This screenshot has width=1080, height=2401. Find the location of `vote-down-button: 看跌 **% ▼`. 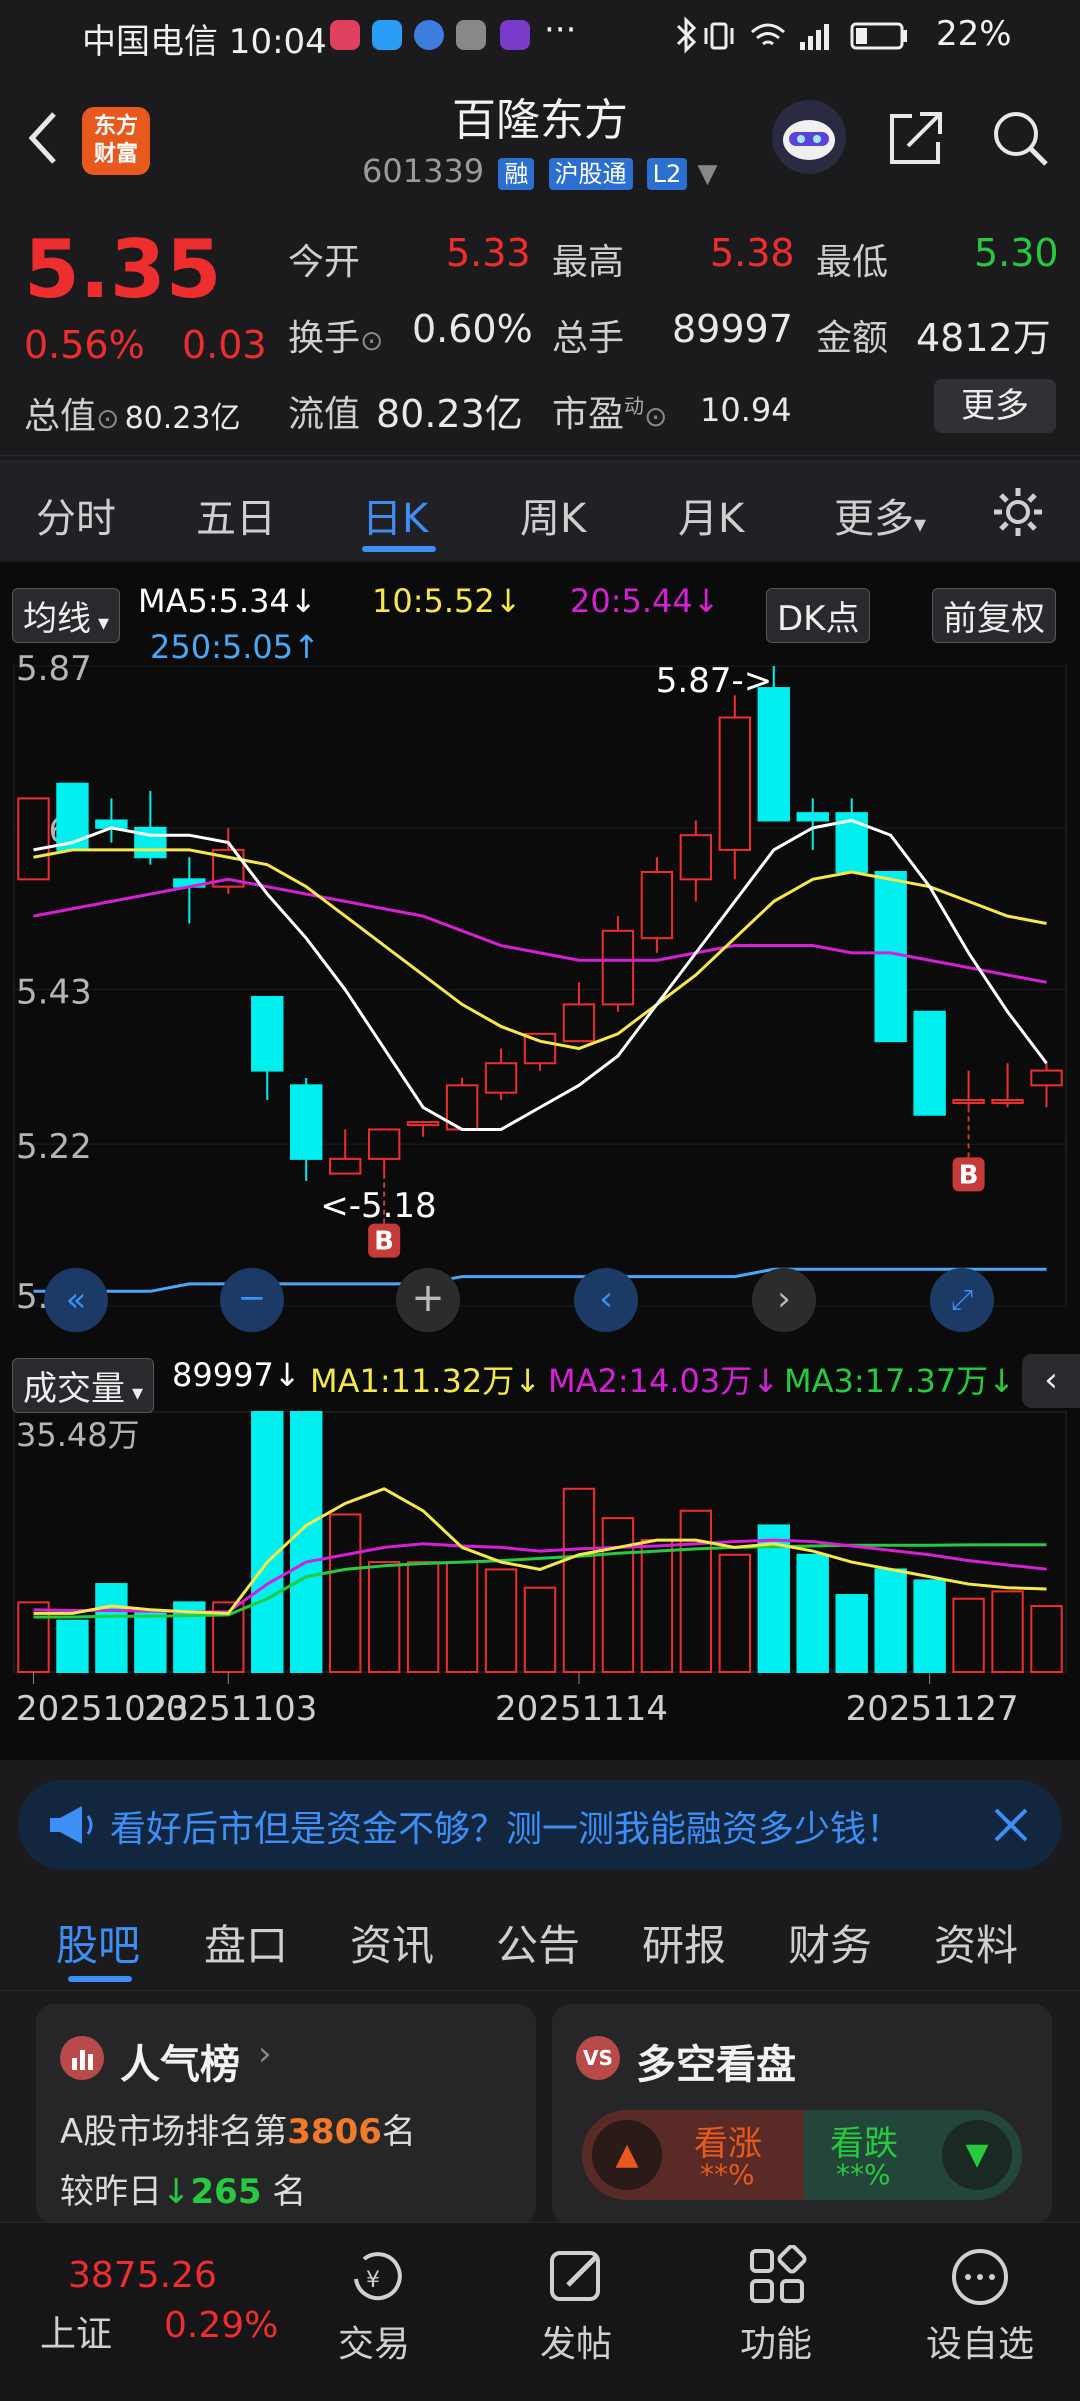

vote-down-button: 看跌 **% ▼ is located at coordinates (913, 2155).